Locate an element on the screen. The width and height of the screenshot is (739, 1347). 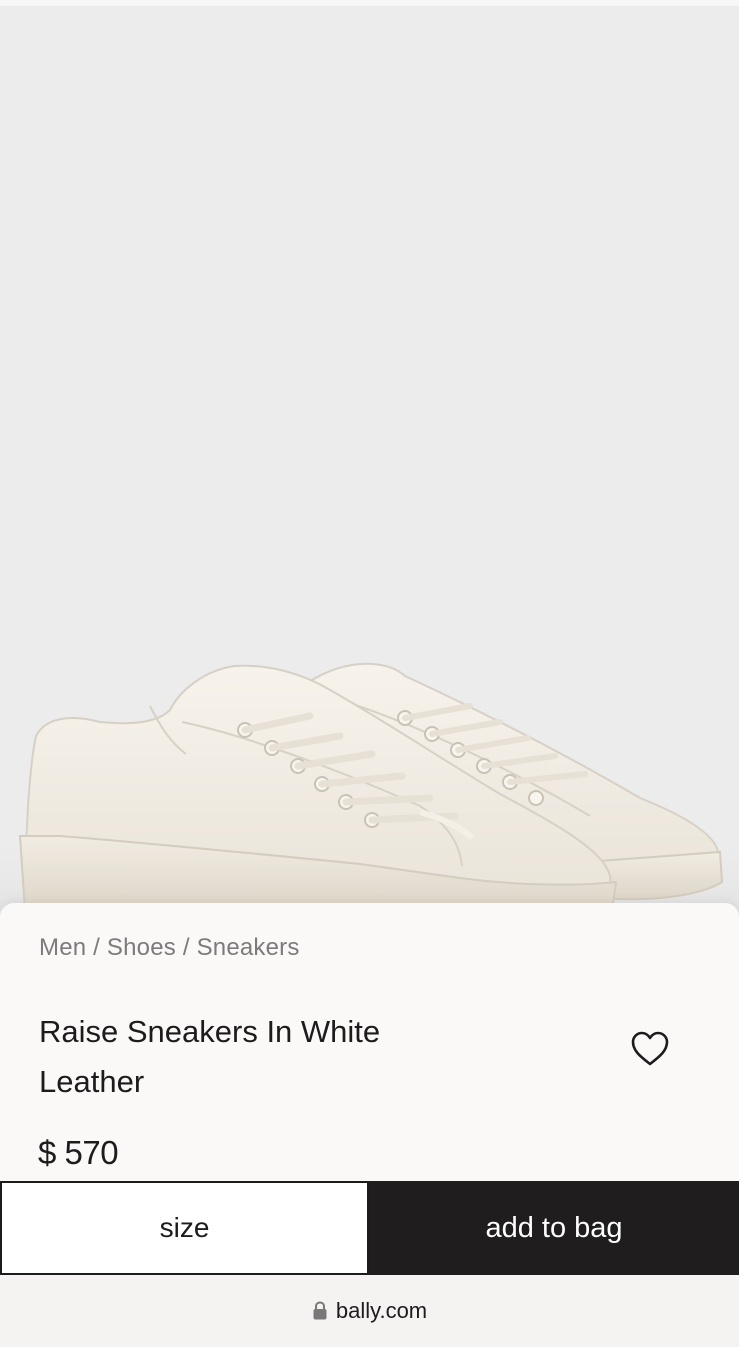
lock-icon is located at coordinates (320, 1310).